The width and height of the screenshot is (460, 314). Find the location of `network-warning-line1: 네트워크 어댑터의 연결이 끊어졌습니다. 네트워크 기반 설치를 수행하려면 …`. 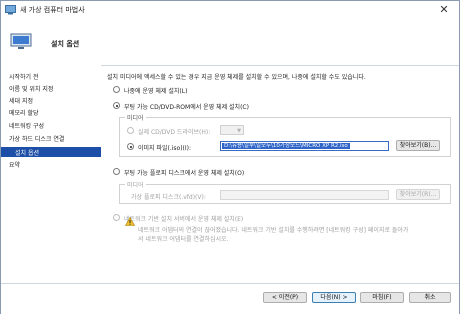

network-warning-line1: 네트워크 어댑터의 연결이 끊어졌습니다. 네트워크 기반 설치를 수행하려면 … is located at coordinates (273, 230).